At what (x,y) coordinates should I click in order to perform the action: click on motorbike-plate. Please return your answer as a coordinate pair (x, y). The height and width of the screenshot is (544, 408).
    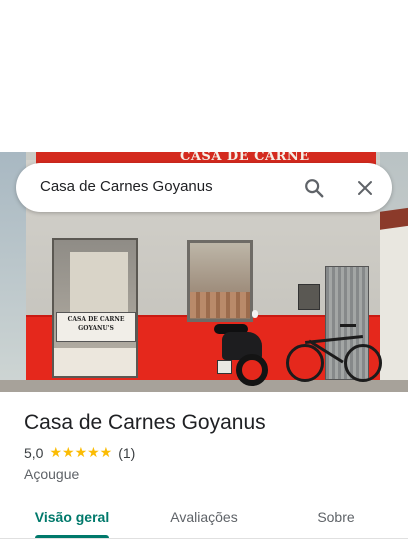
    Looking at the image, I should click on (224, 367).